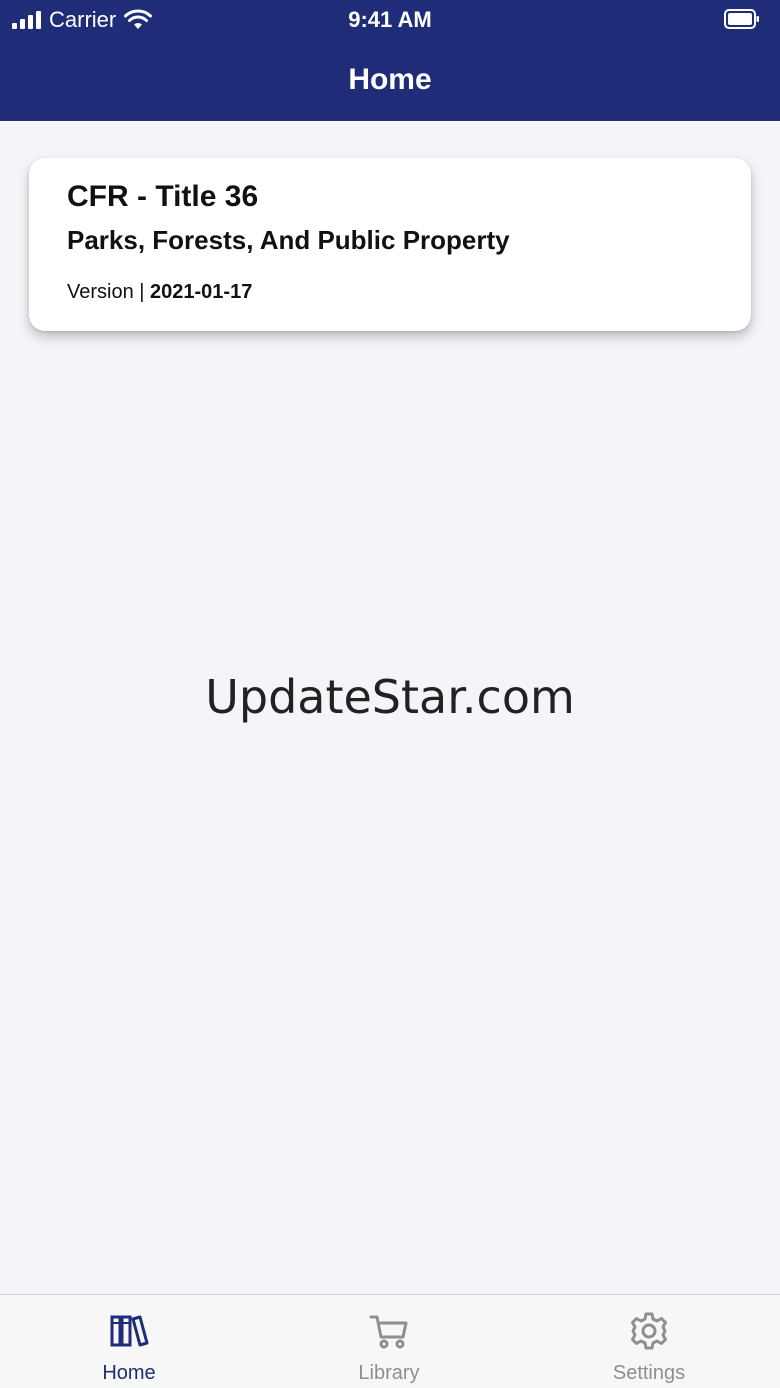  I want to click on battery-icon, so click(741, 19).